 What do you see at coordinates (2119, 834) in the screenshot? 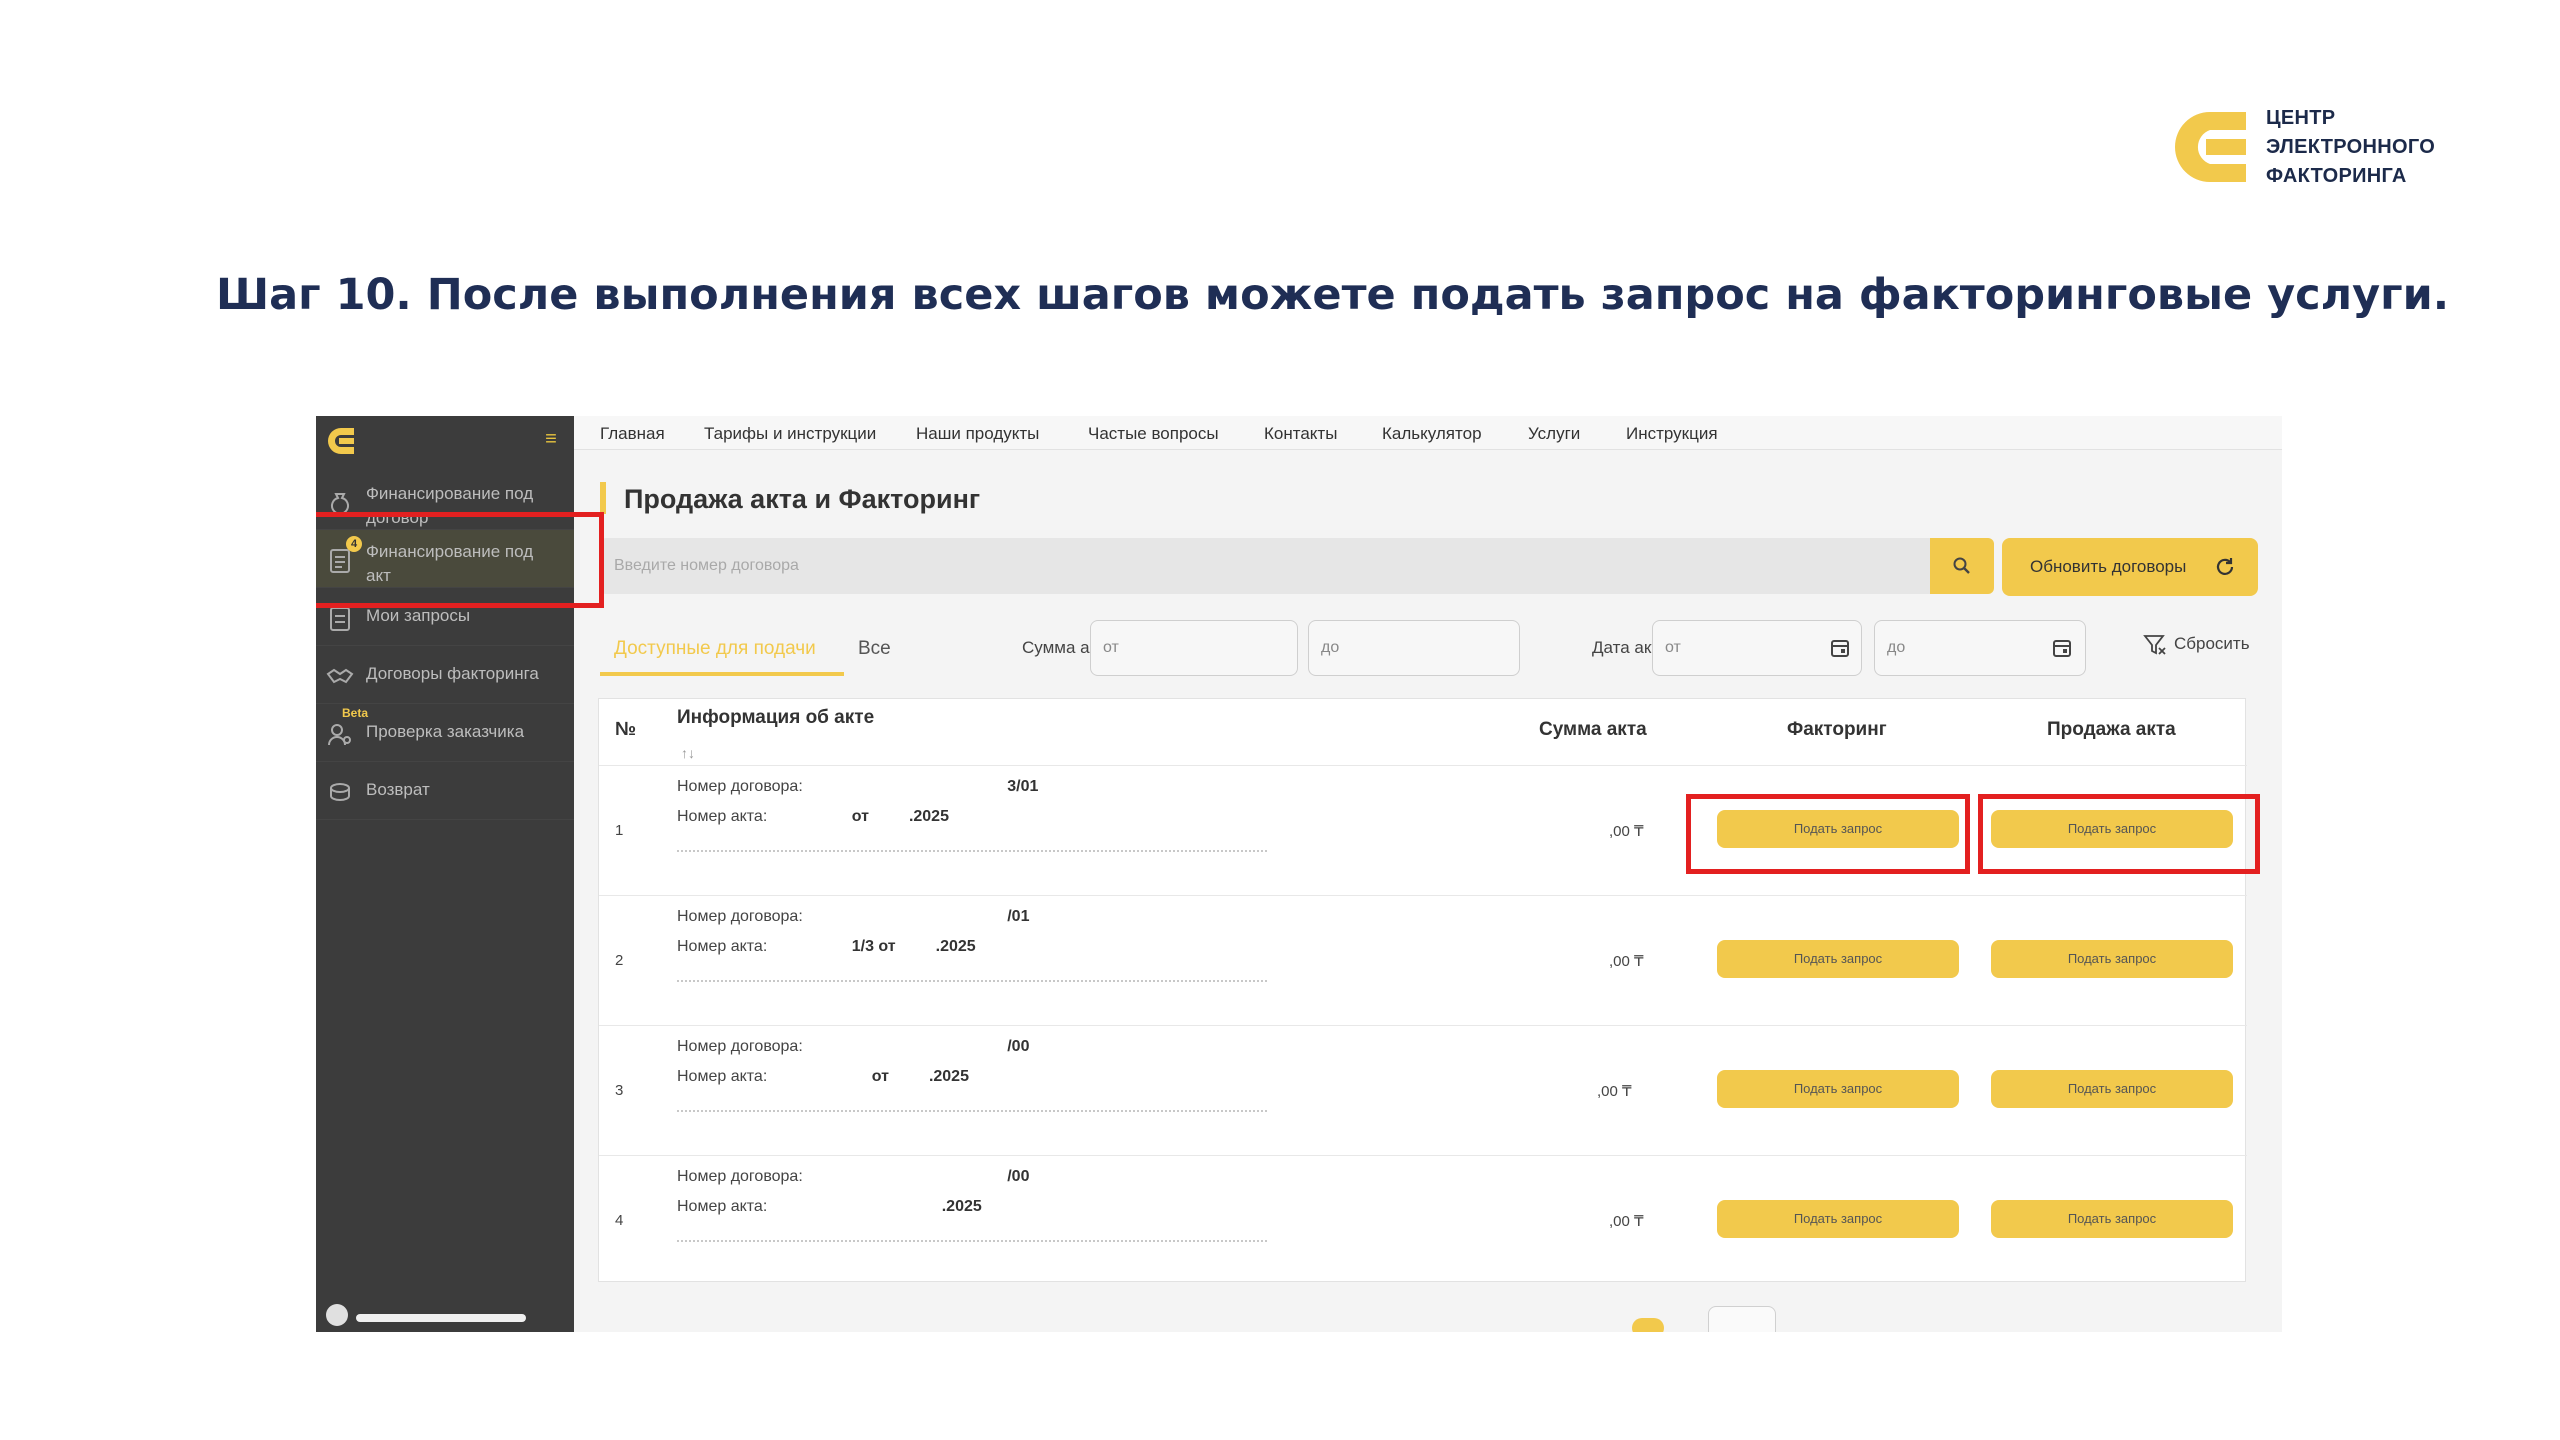
I see `highlight-sale-button` at bounding box center [2119, 834].